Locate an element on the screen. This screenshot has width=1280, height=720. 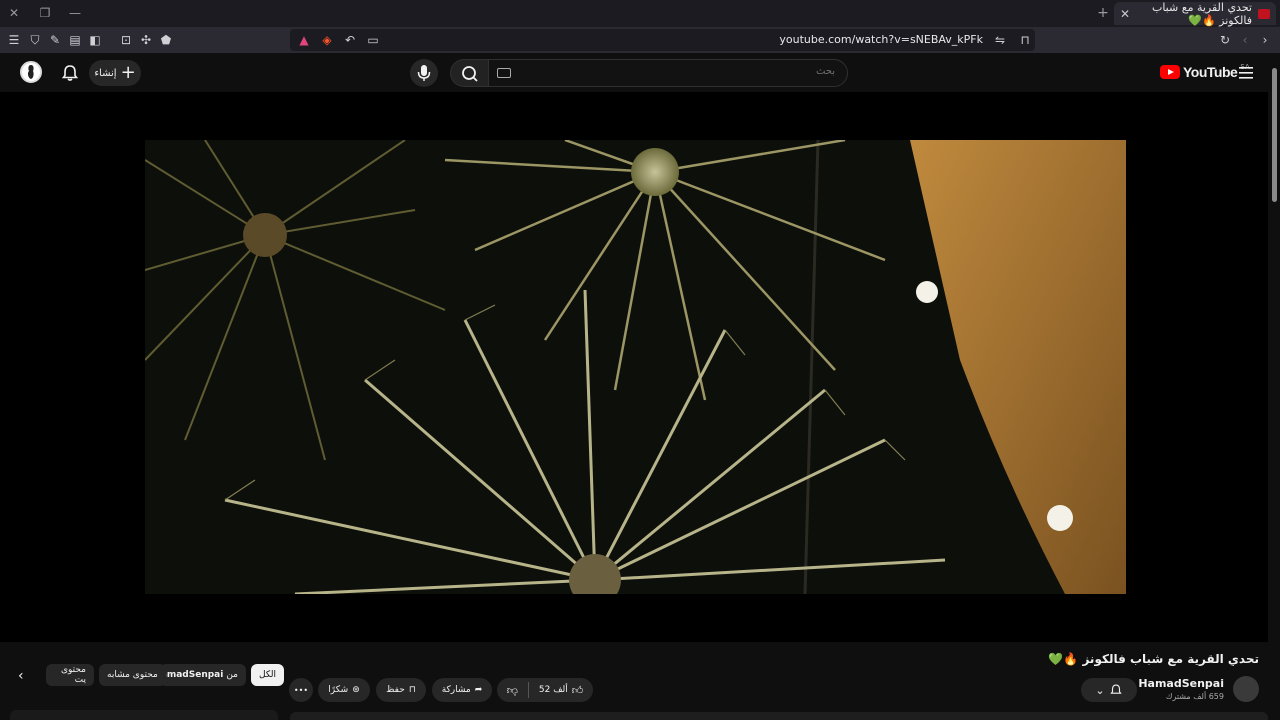
reload-icon: ↻ is located at coordinates (1225, 40).